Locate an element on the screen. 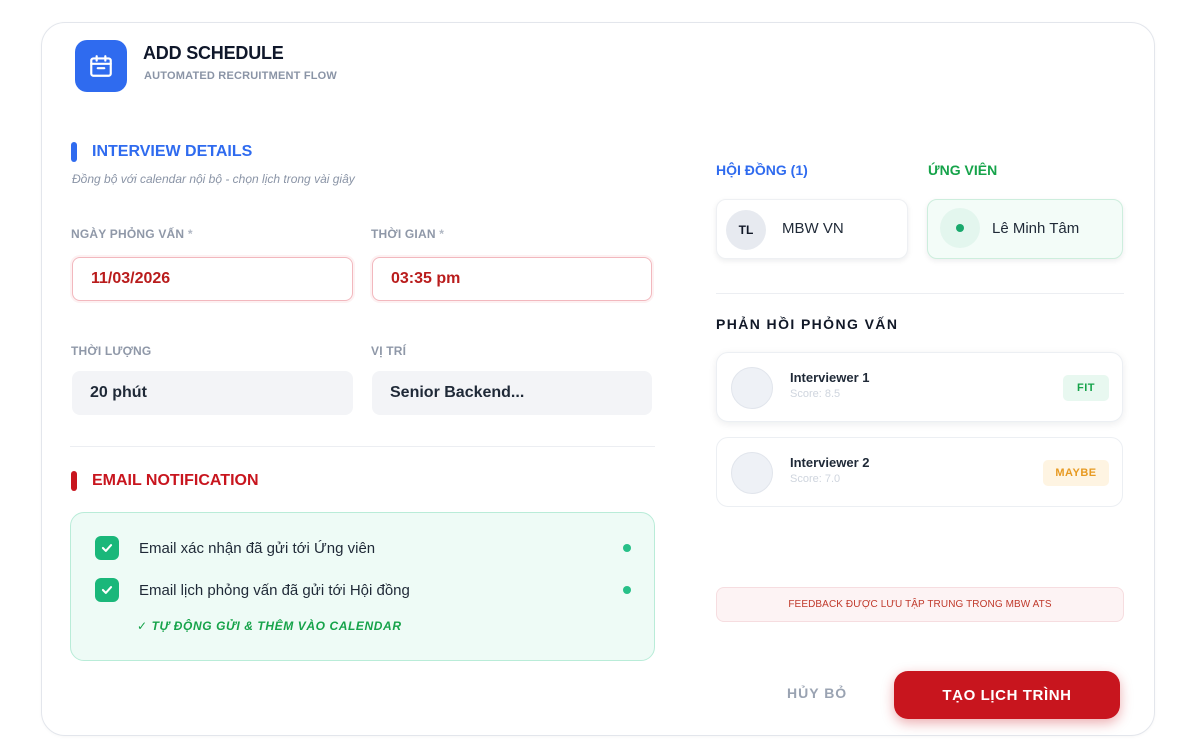 This screenshot has width=1200, height=753. candidate-heading: ỨNG VIÊN is located at coordinates (963, 170).